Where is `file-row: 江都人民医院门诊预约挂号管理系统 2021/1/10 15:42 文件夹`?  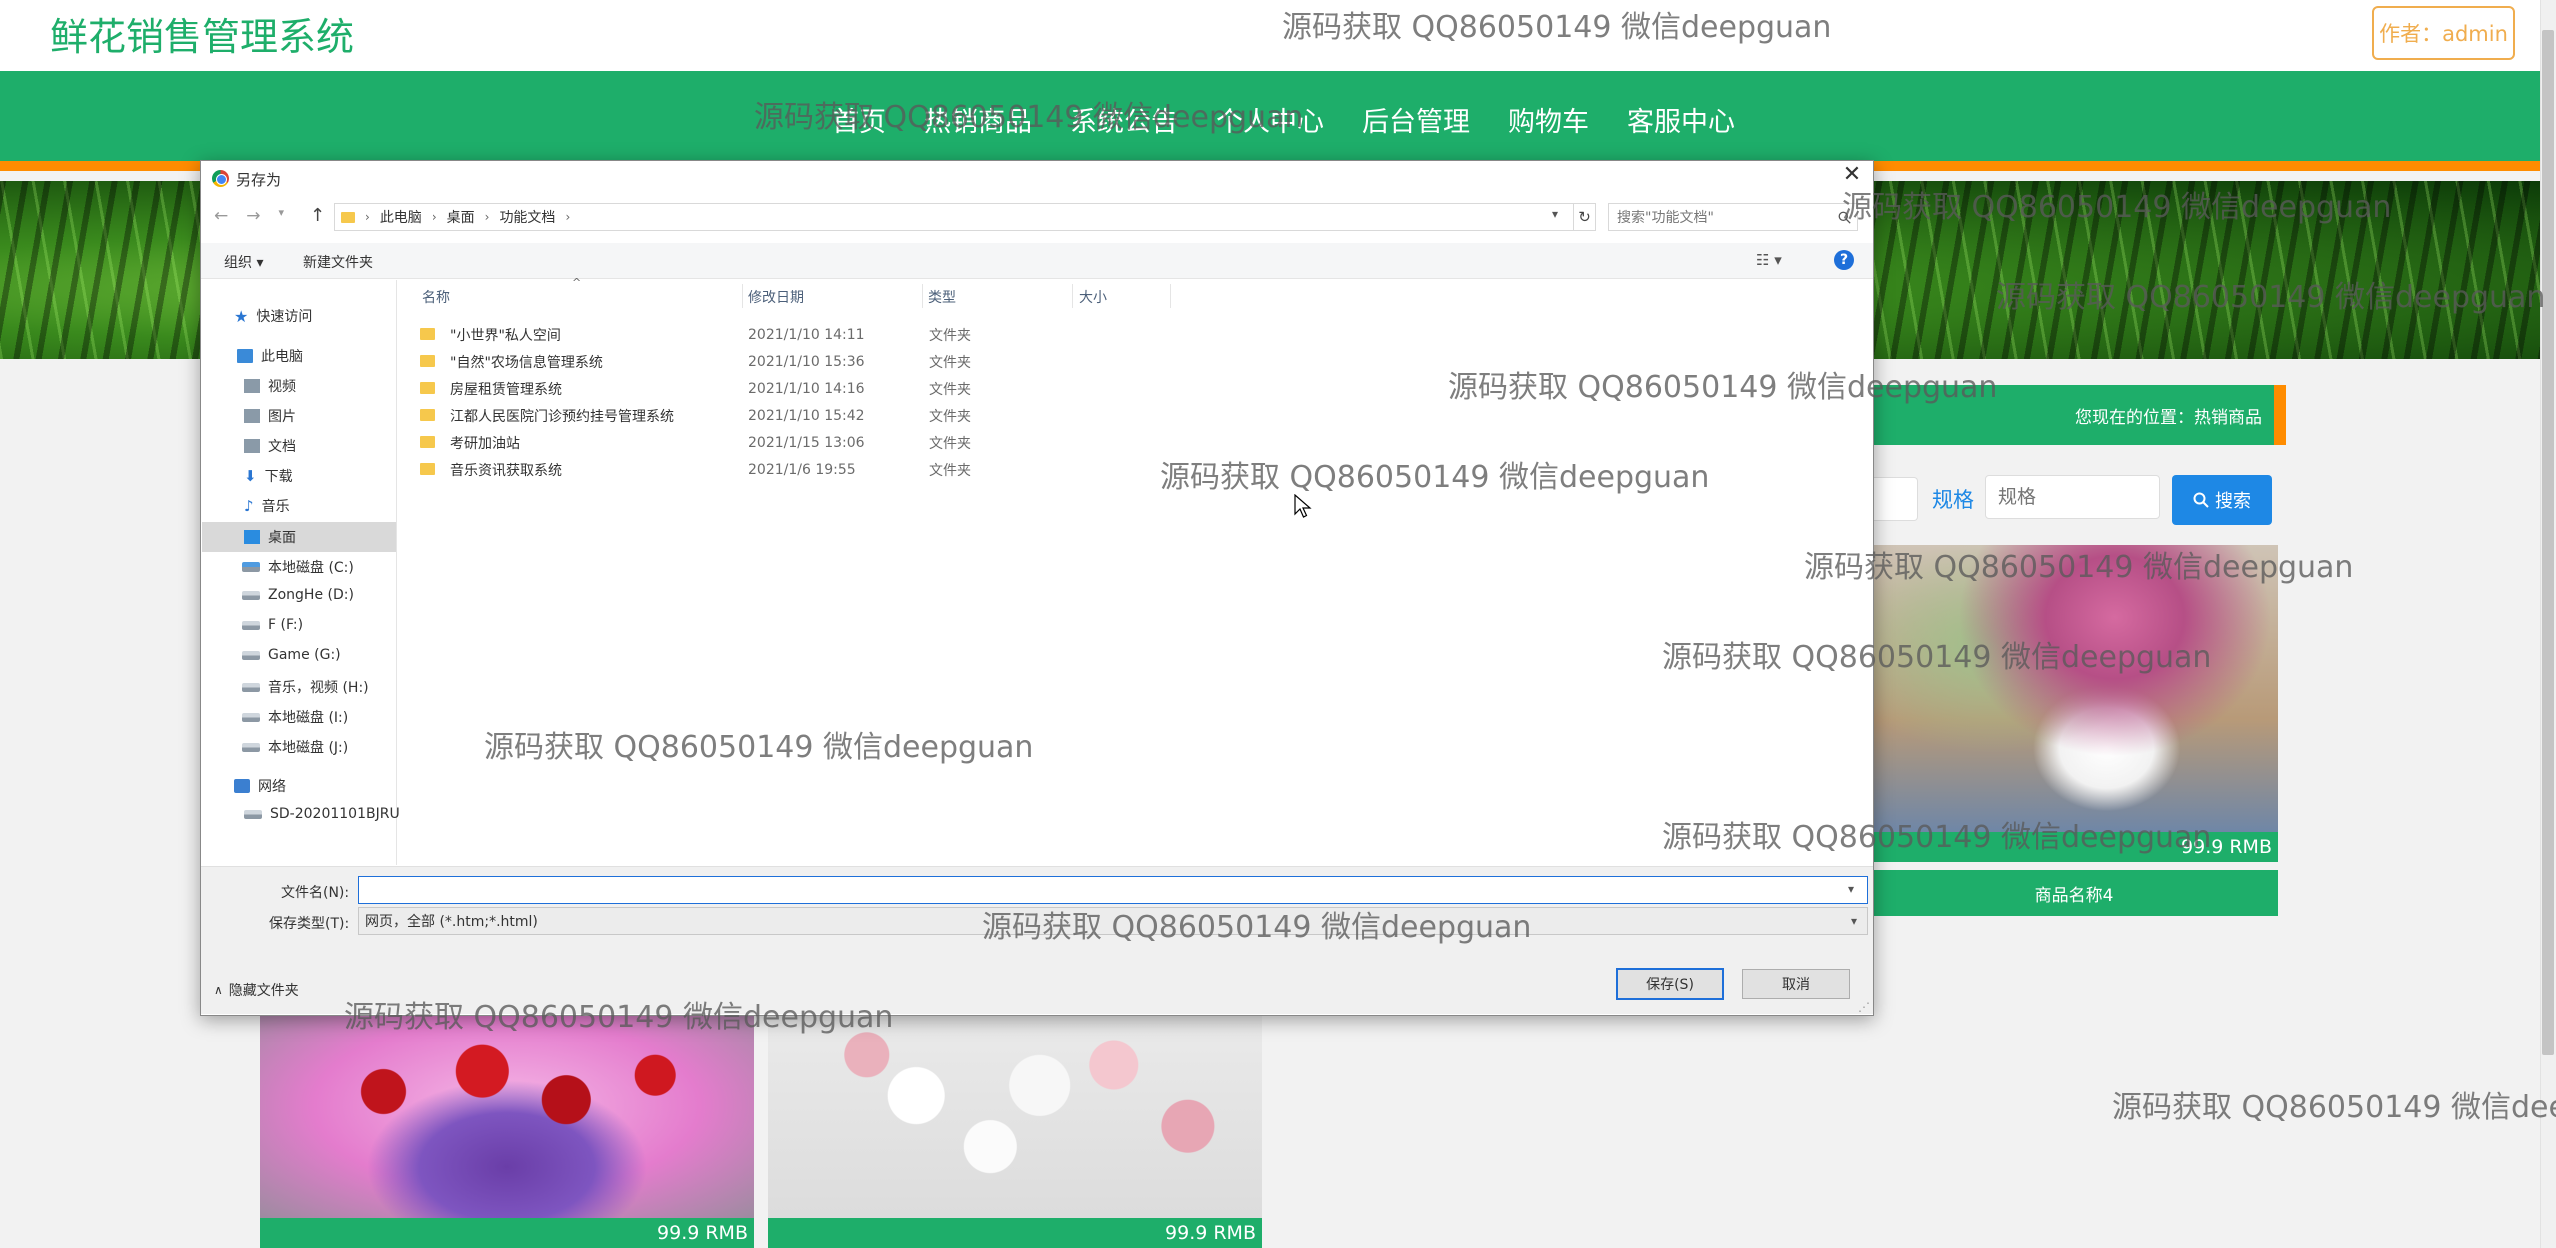
file-row: 江都人民医院门诊预约挂号管理系统 2021/1/10 15:42 文件夹 is located at coordinates (800, 416).